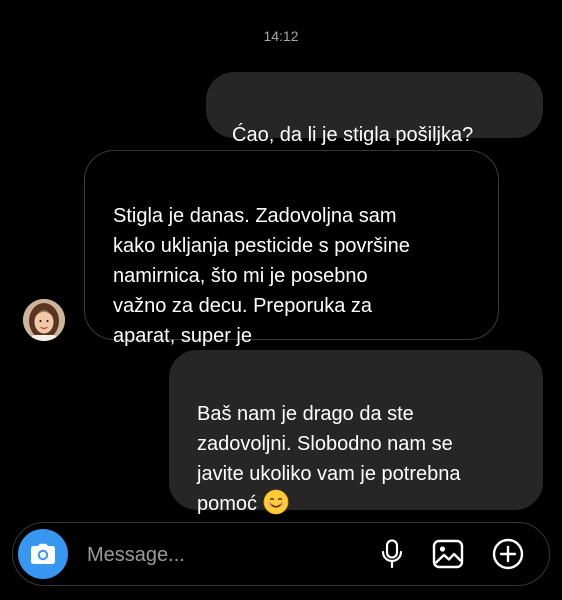 The width and height of the screenshot is (562, 600). I want to click on avatar-image, so click(44, 320).